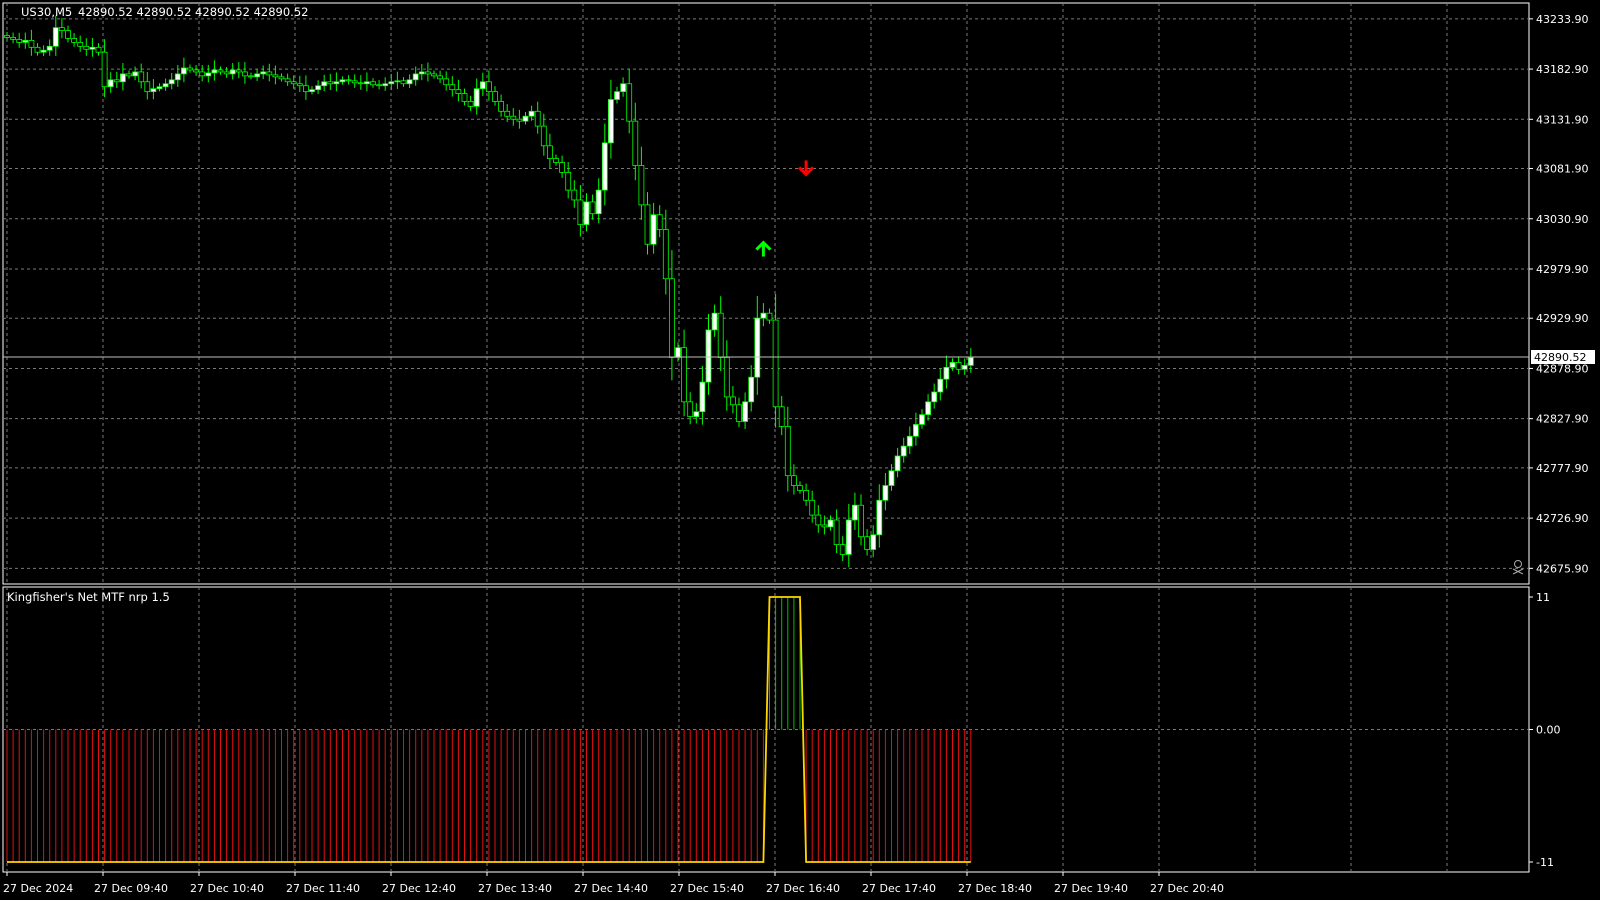  I want to click on time-tick-label: 27 Dec 2024, so click(38, 888).